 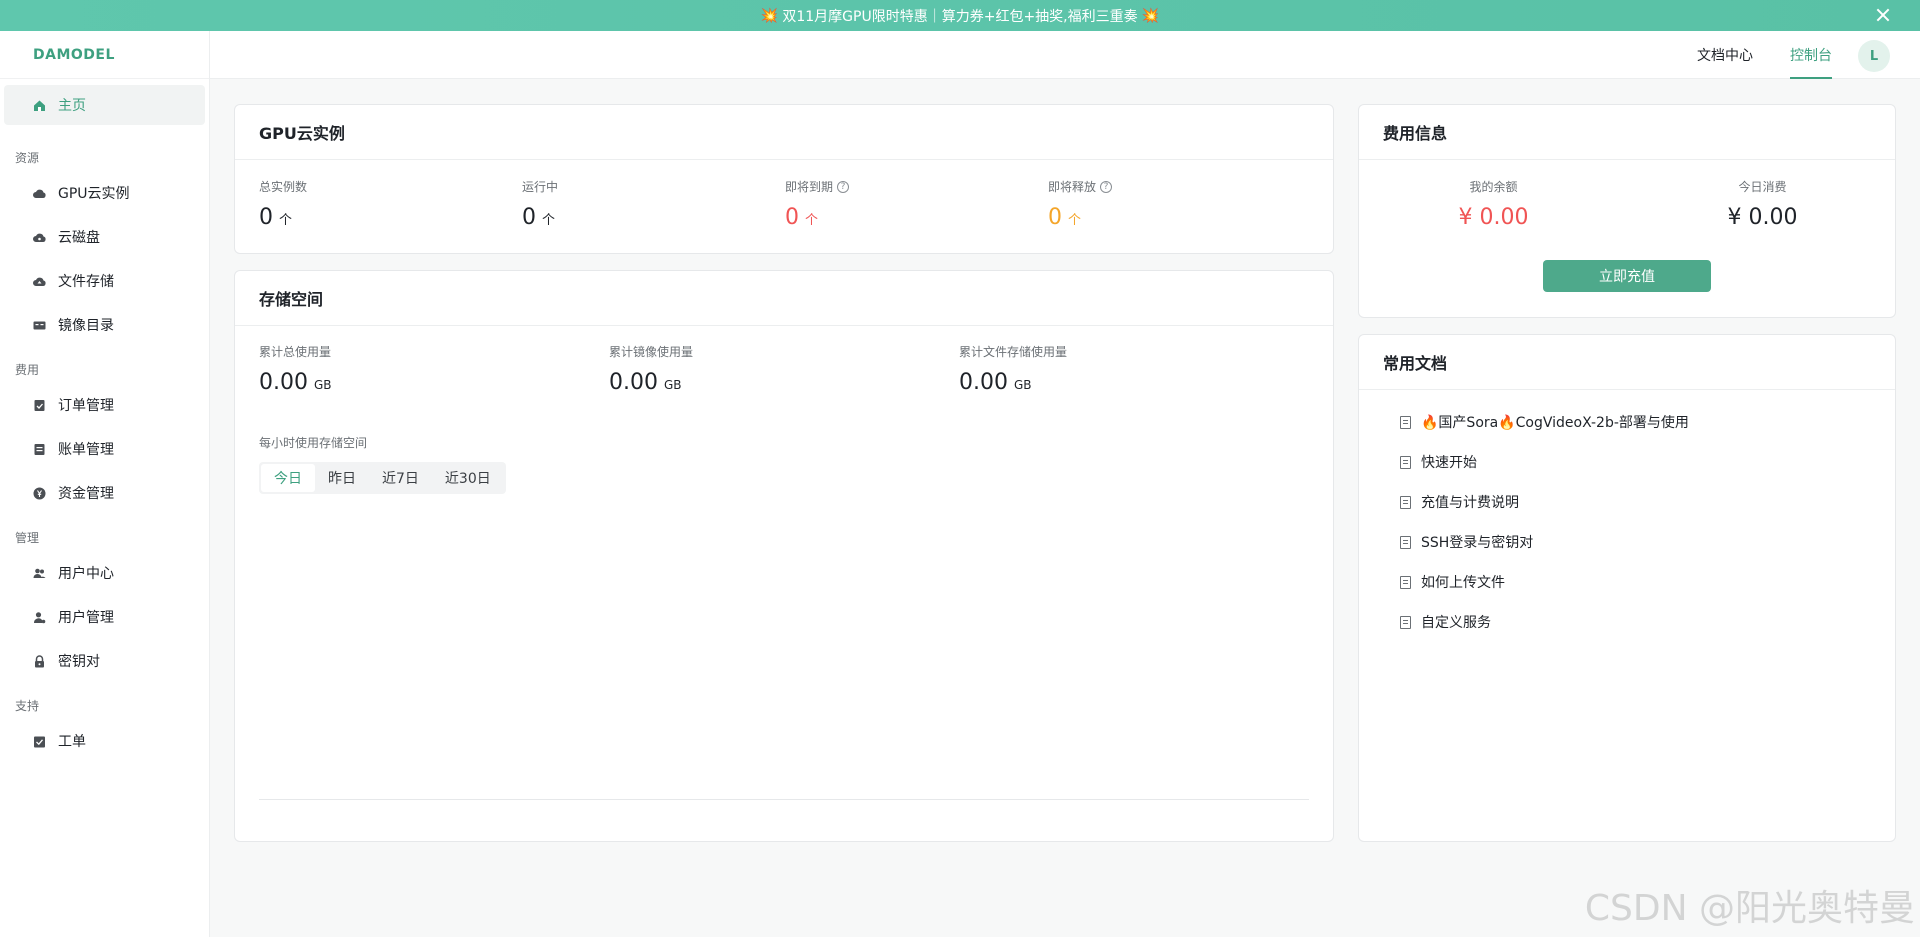 I want to click on image-catalog-icon, so click(x=39, y=325).